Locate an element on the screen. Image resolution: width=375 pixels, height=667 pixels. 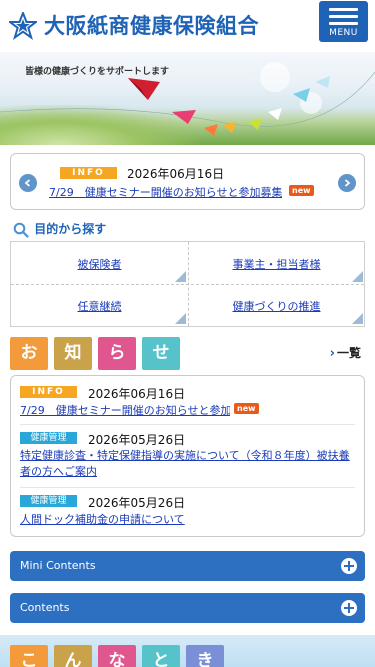
menu-label: MENU is located at coordinates (343, 33).